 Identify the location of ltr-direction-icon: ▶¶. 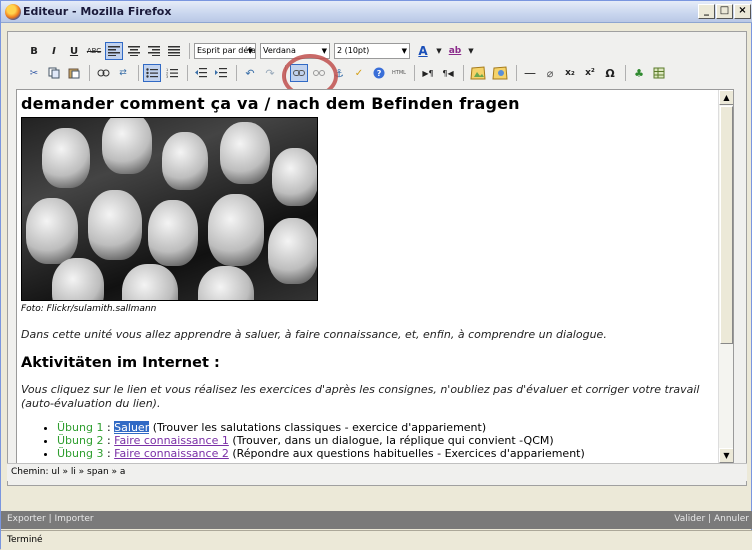
(428, 73).